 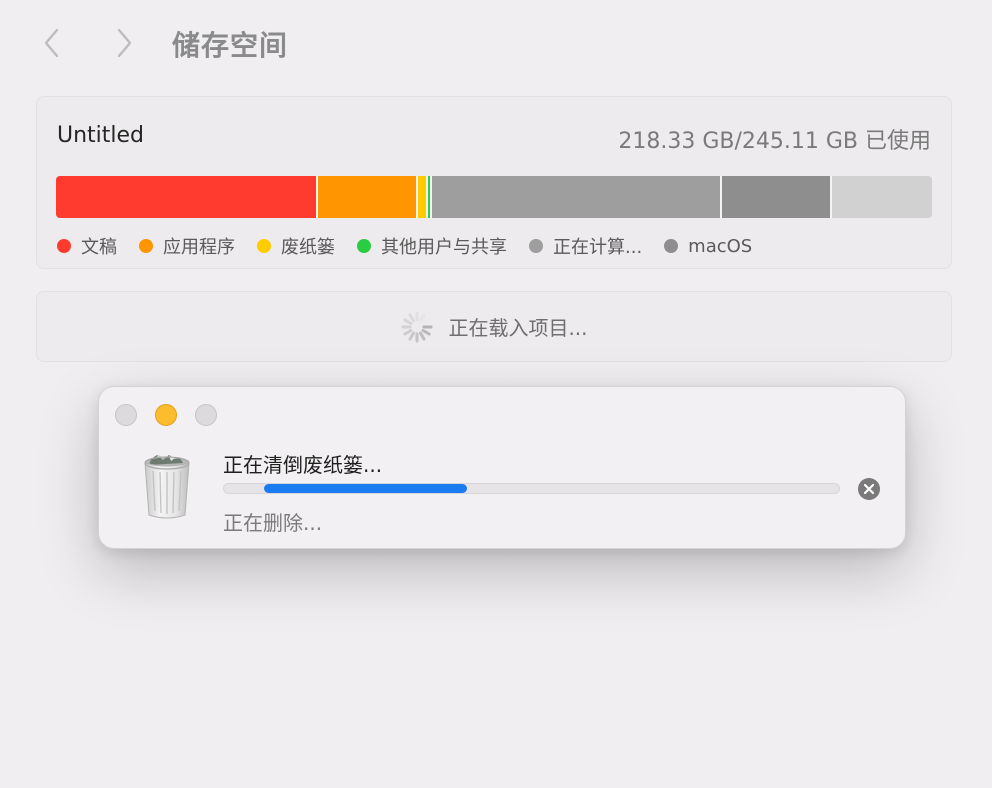 I want to click on cancel-icon, so click(x=869, y=489).